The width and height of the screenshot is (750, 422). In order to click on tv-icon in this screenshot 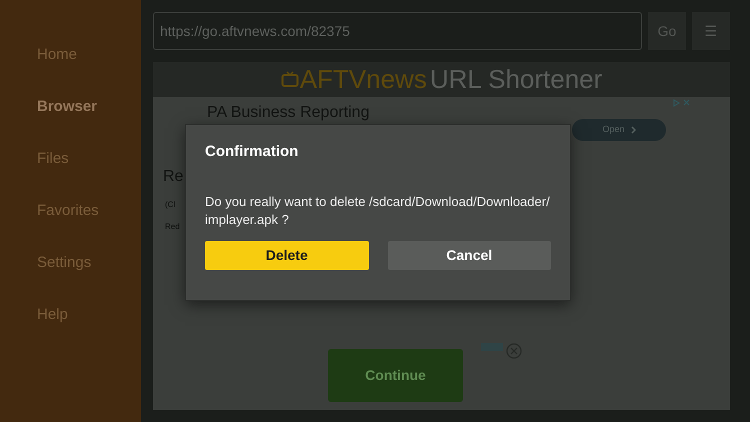, I will do `click(289, 79)`.